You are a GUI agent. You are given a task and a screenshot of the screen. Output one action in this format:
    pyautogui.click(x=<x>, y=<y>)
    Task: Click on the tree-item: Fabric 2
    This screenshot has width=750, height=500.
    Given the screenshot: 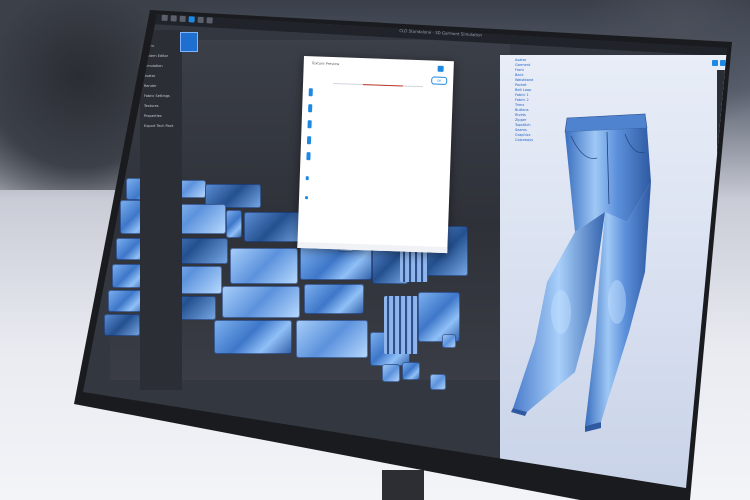 What is the action you would take?
    pyautogui.click(x=522, y=100)
    